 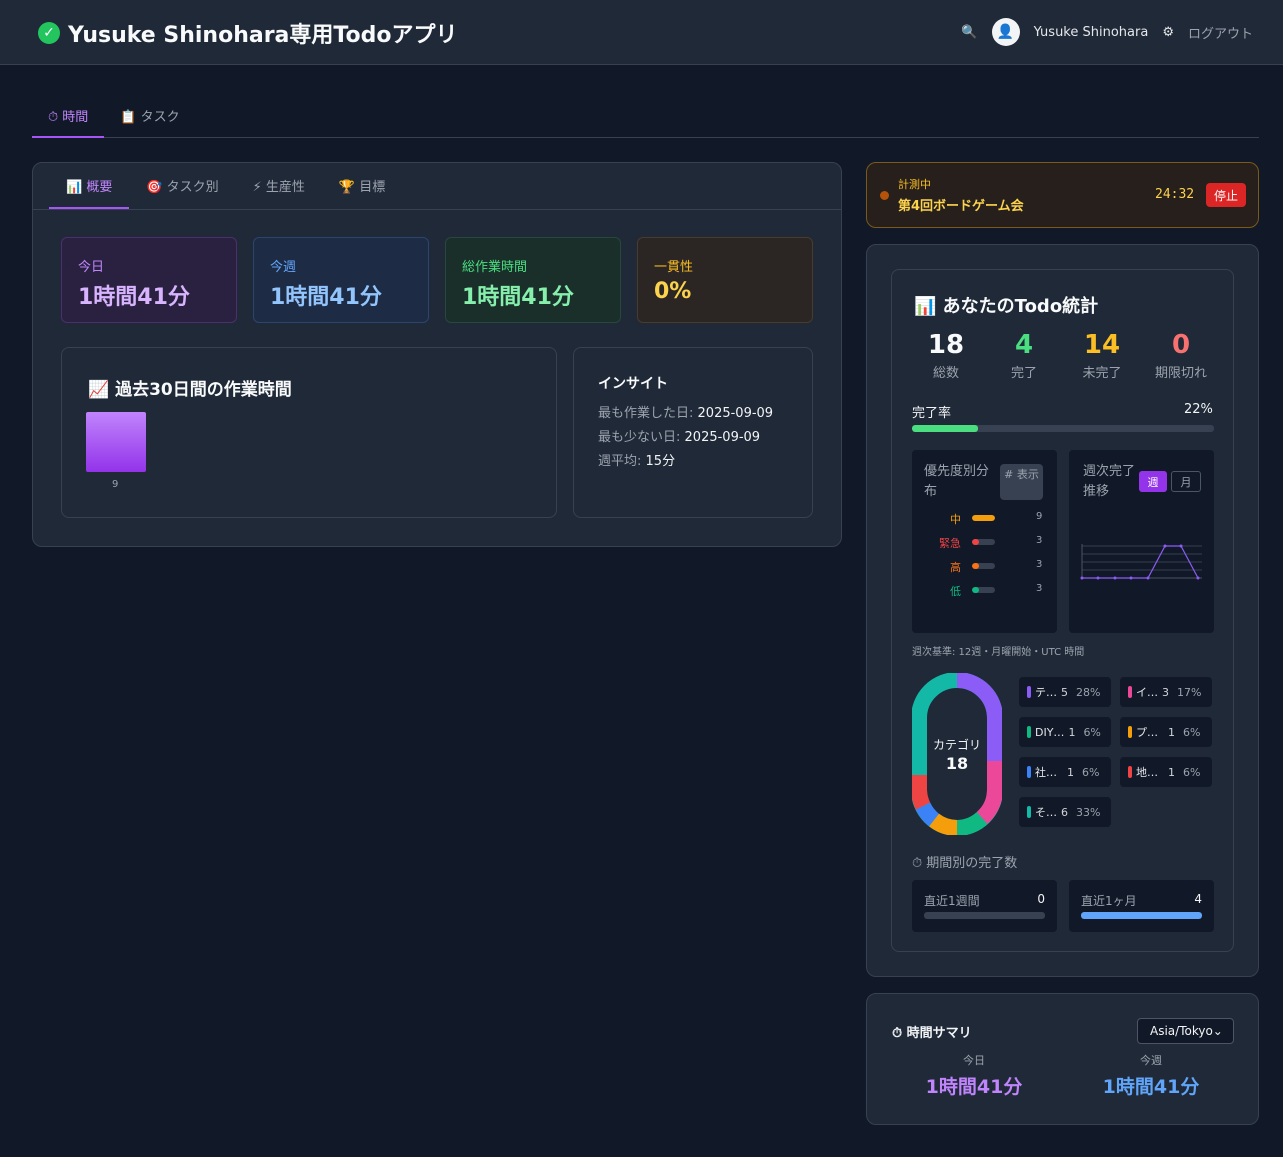 I want to click on history-panel: 📈 過去30日間の作業時間 9, so click(x=309, y=432).